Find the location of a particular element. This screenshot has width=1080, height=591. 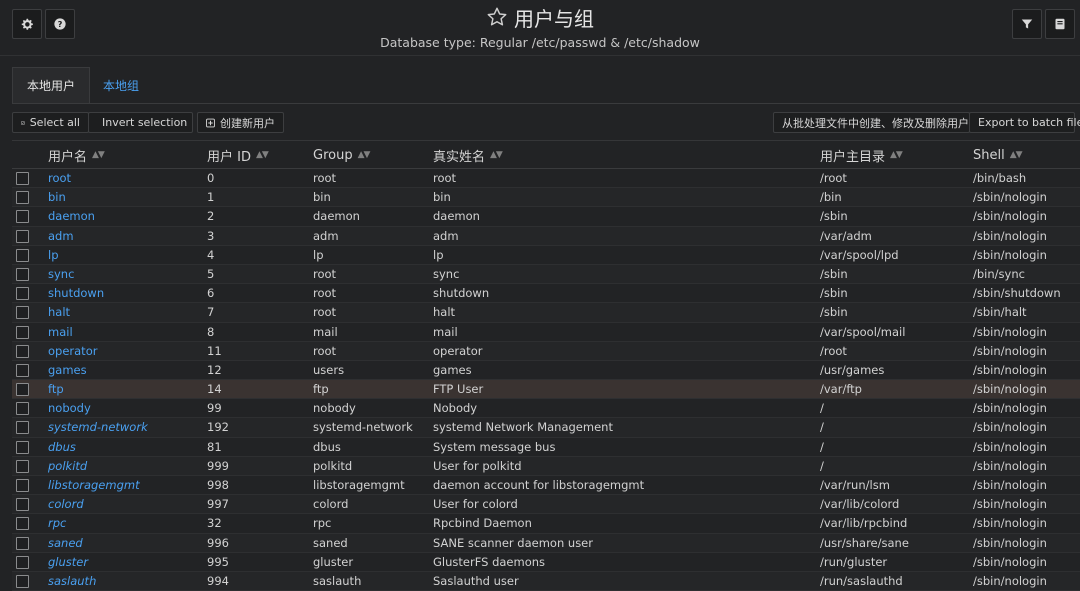

username-link: lp is located at coordinates (53, 255).